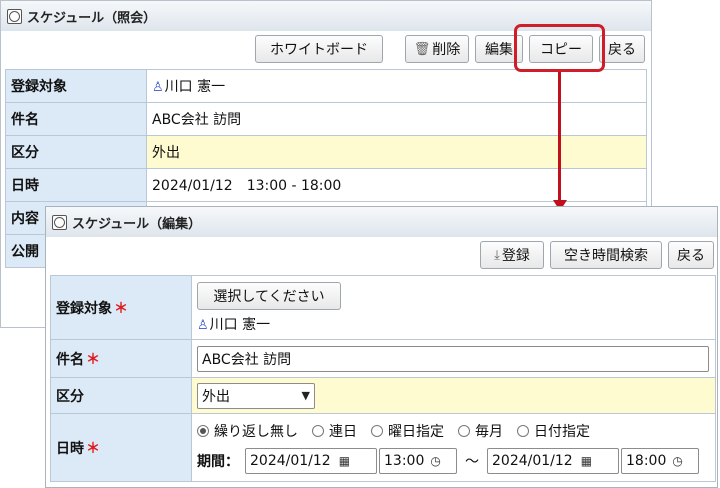 This screenshot has width=720, height=488. I want to click on table-row: 登録対象＊ 選択してください ♙川口 憲一, so click(383, 307).